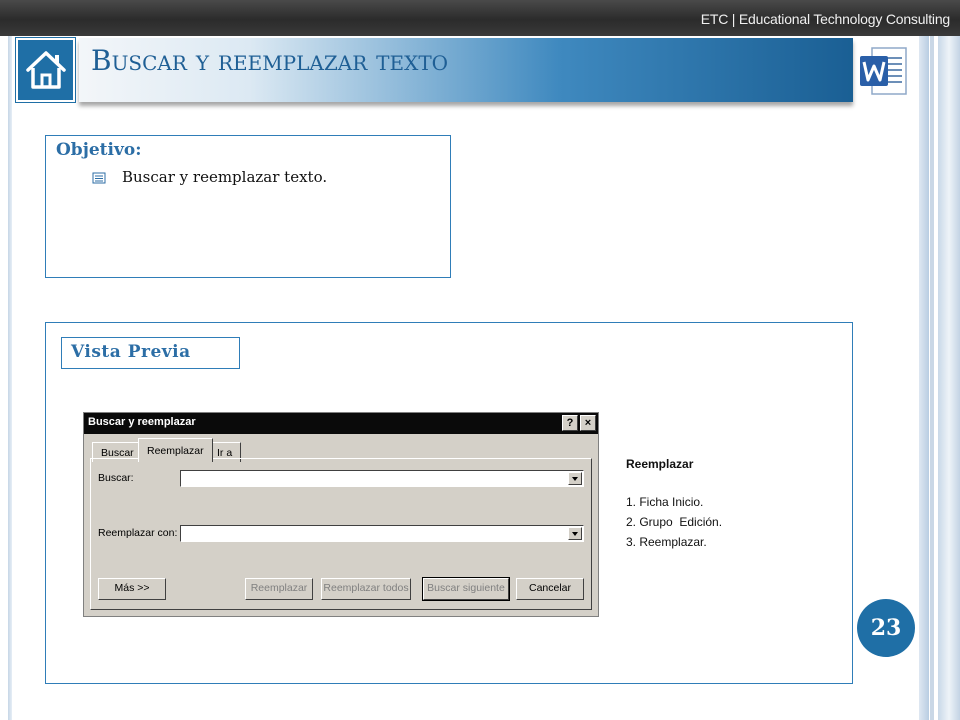 The image size is (960, 720). What do you see at coordinates (99, 150) in the screenshot?
I see `objective-heading: Objetivo:` at bounding box center [99, 150].